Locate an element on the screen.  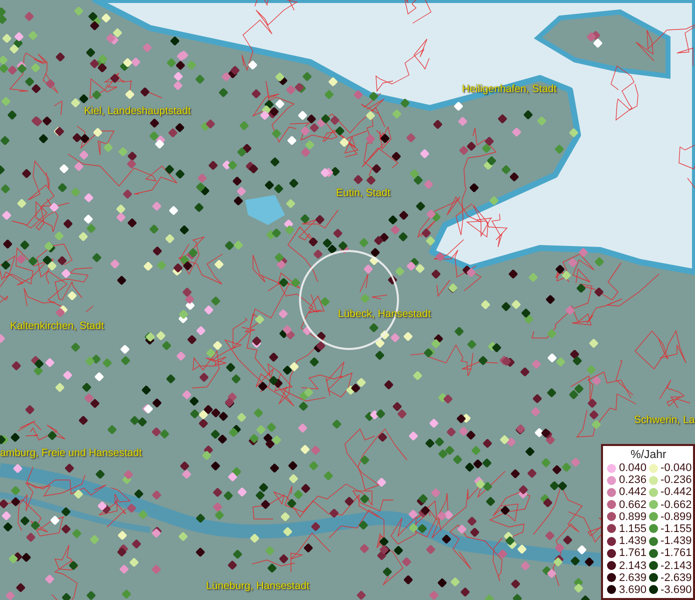
legend-label: 0.040 is located at coordinates (633, 468).